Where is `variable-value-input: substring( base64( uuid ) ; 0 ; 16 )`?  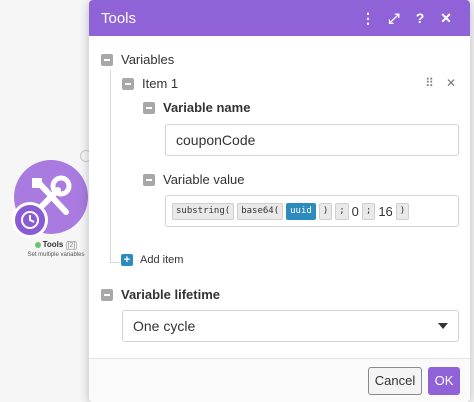 variable-value-input: substring( base64( uuid ) ; 0 ; 16 ) is located at coordinates (312, 211).